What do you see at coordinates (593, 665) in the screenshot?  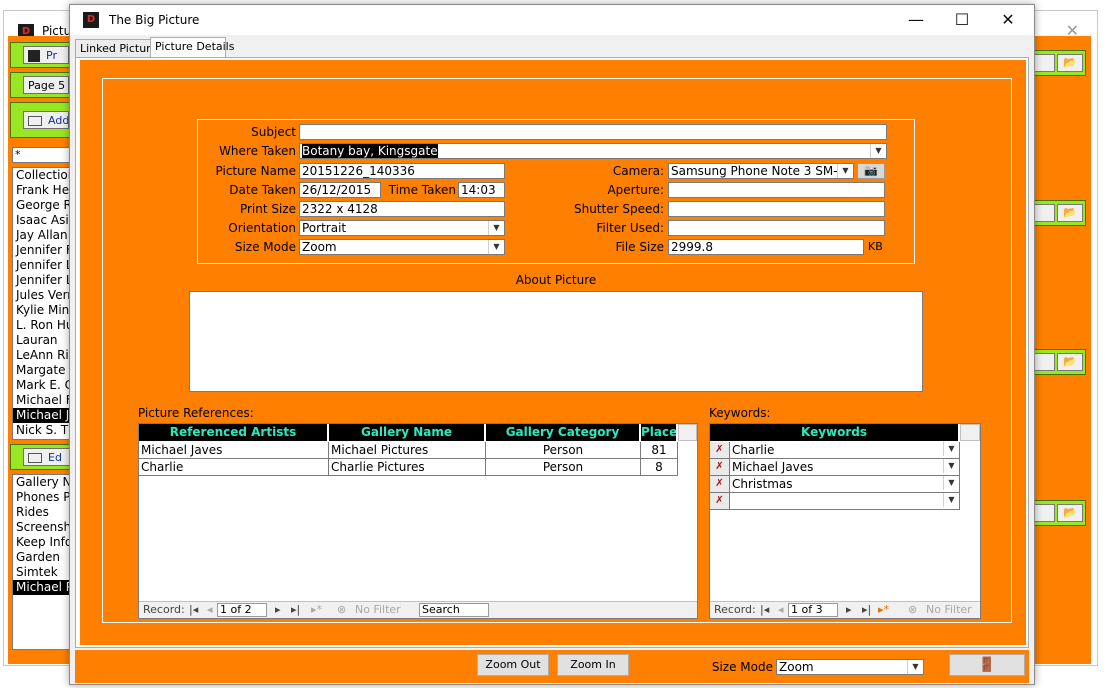 I see `zoom-in-button: Zoom In` at bounding box center [593, 665].